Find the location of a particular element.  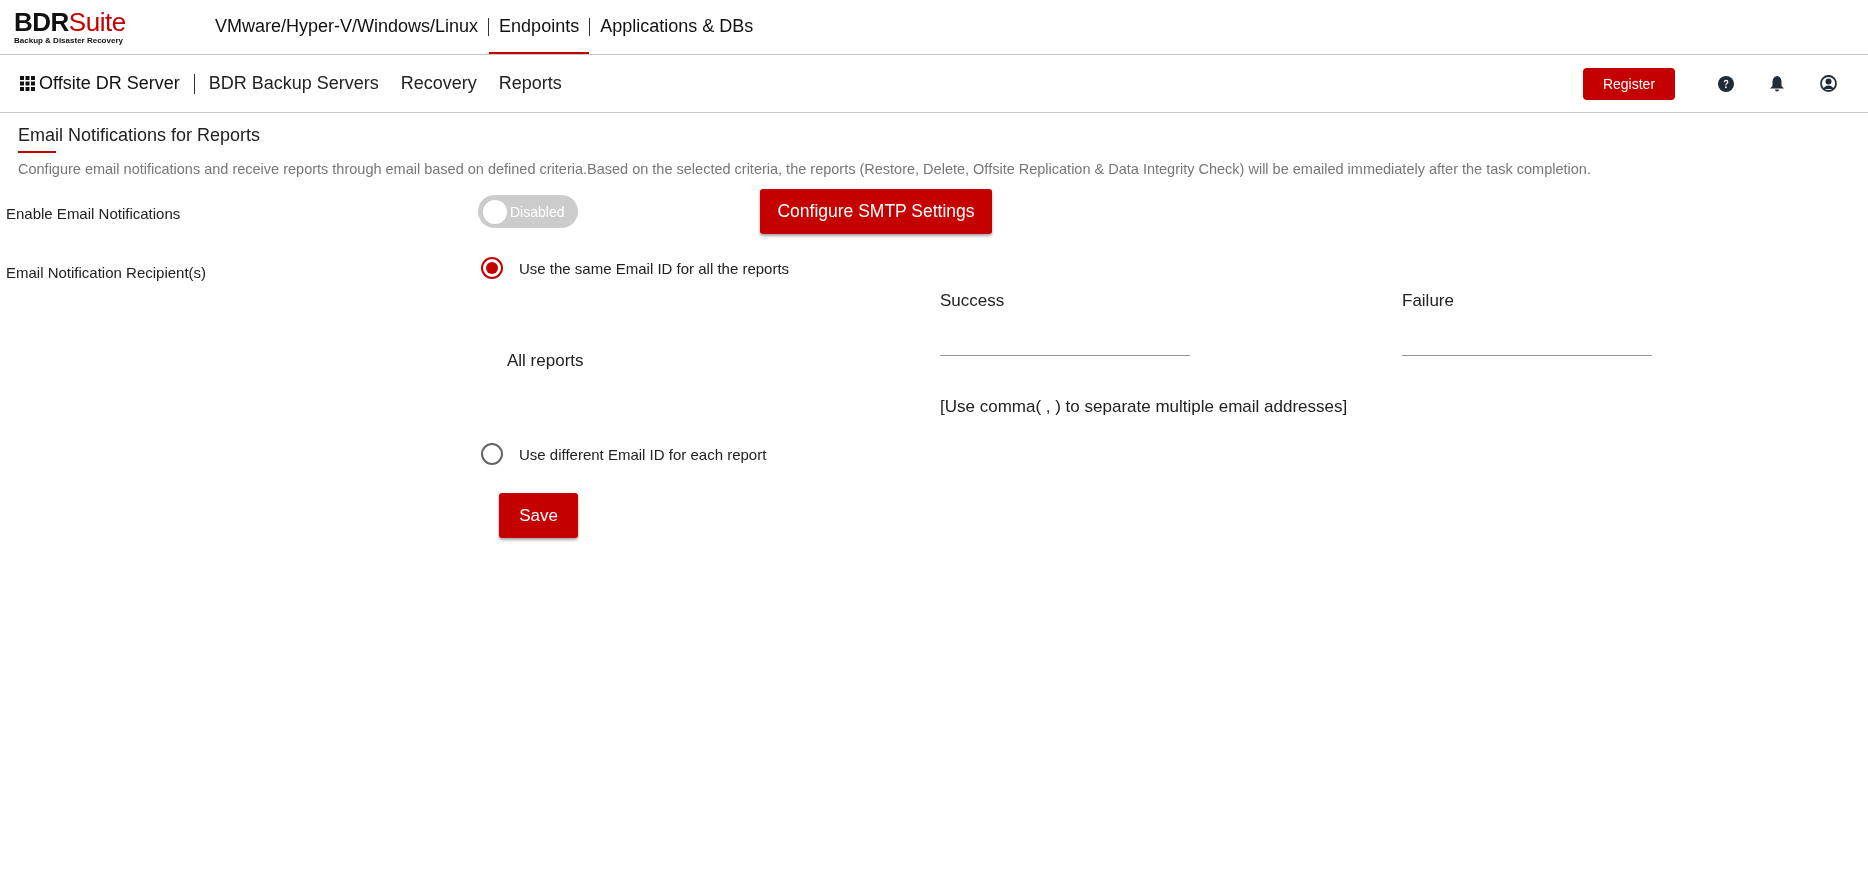

radio-label: Use different Email ID for each report is located at coordinates (643, 454).